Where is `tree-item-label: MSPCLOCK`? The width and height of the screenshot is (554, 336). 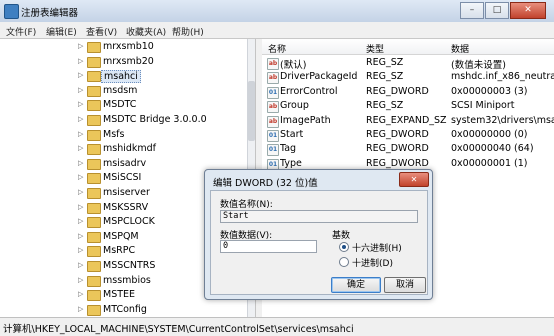 tree-item-label: MSPCLOCK is located at coordinates (129, 222).